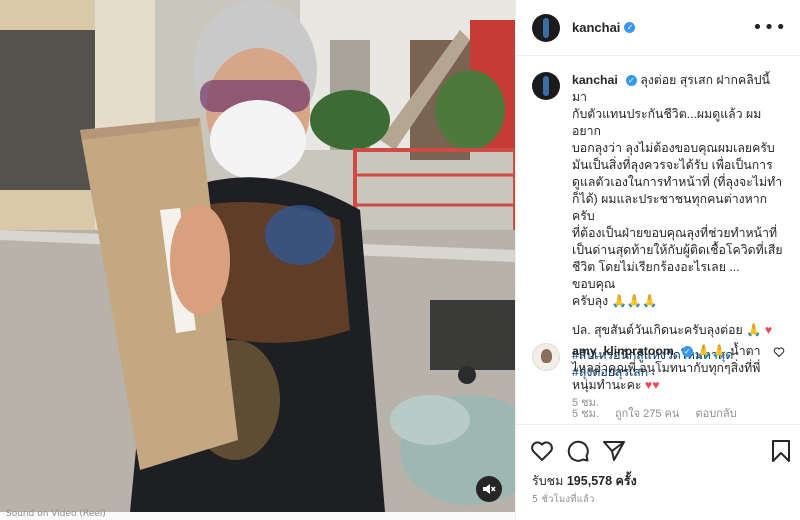 The height and width of the screenshot is (520, 800). I want to click on sound-toggle-button, so click(489, 489).